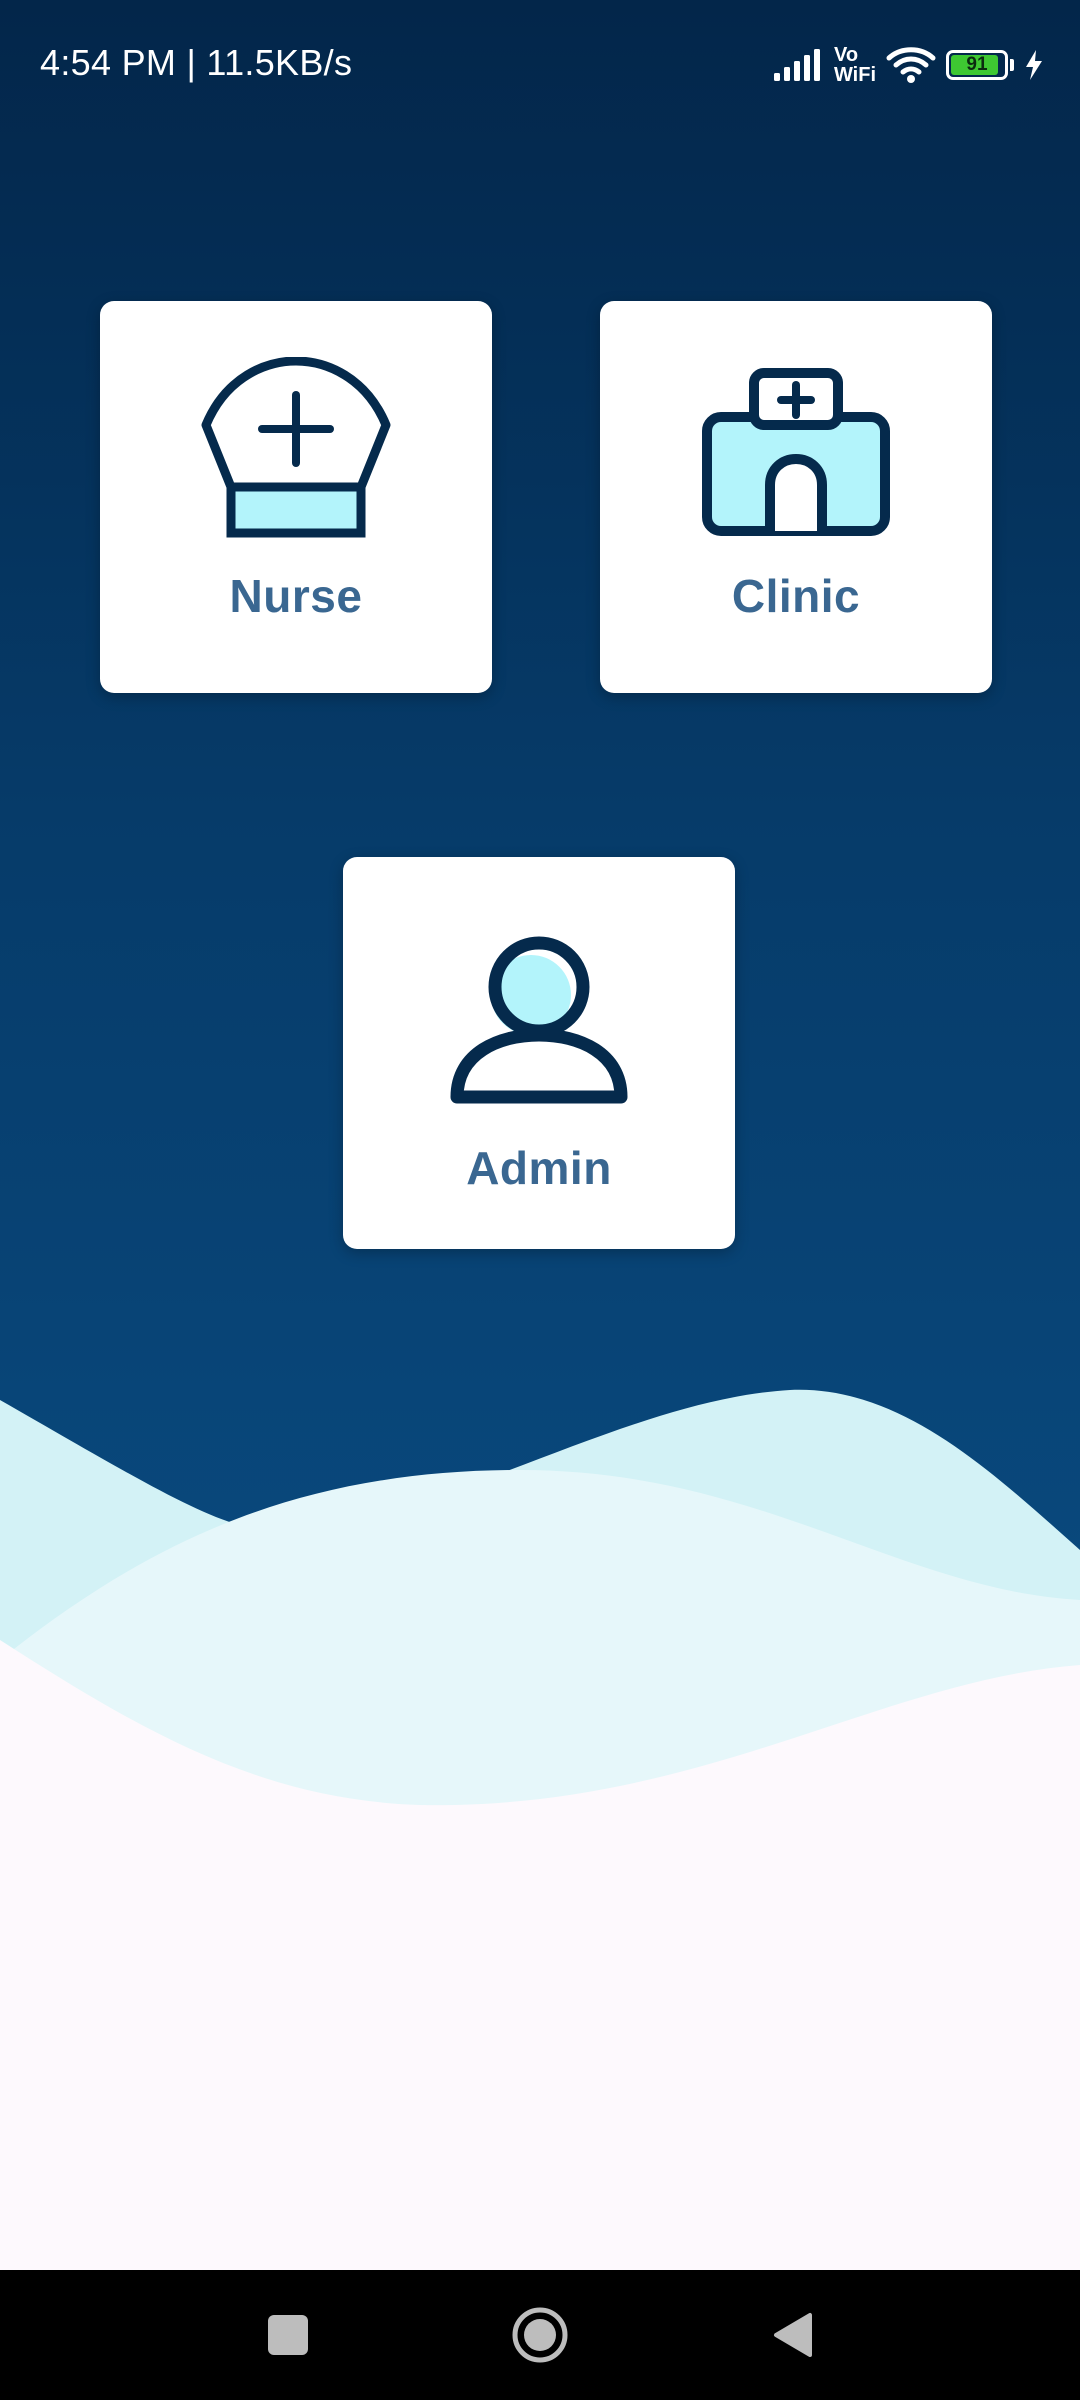 Image resolution: width=1080 pixels, height=2400 pixels. What do you see at coordinates (540, 65) in the screenshot?
I see `status-bar: 4:54 PM | 11.5KB/s Vo WiFi 91` at bounding box center [540, 65].